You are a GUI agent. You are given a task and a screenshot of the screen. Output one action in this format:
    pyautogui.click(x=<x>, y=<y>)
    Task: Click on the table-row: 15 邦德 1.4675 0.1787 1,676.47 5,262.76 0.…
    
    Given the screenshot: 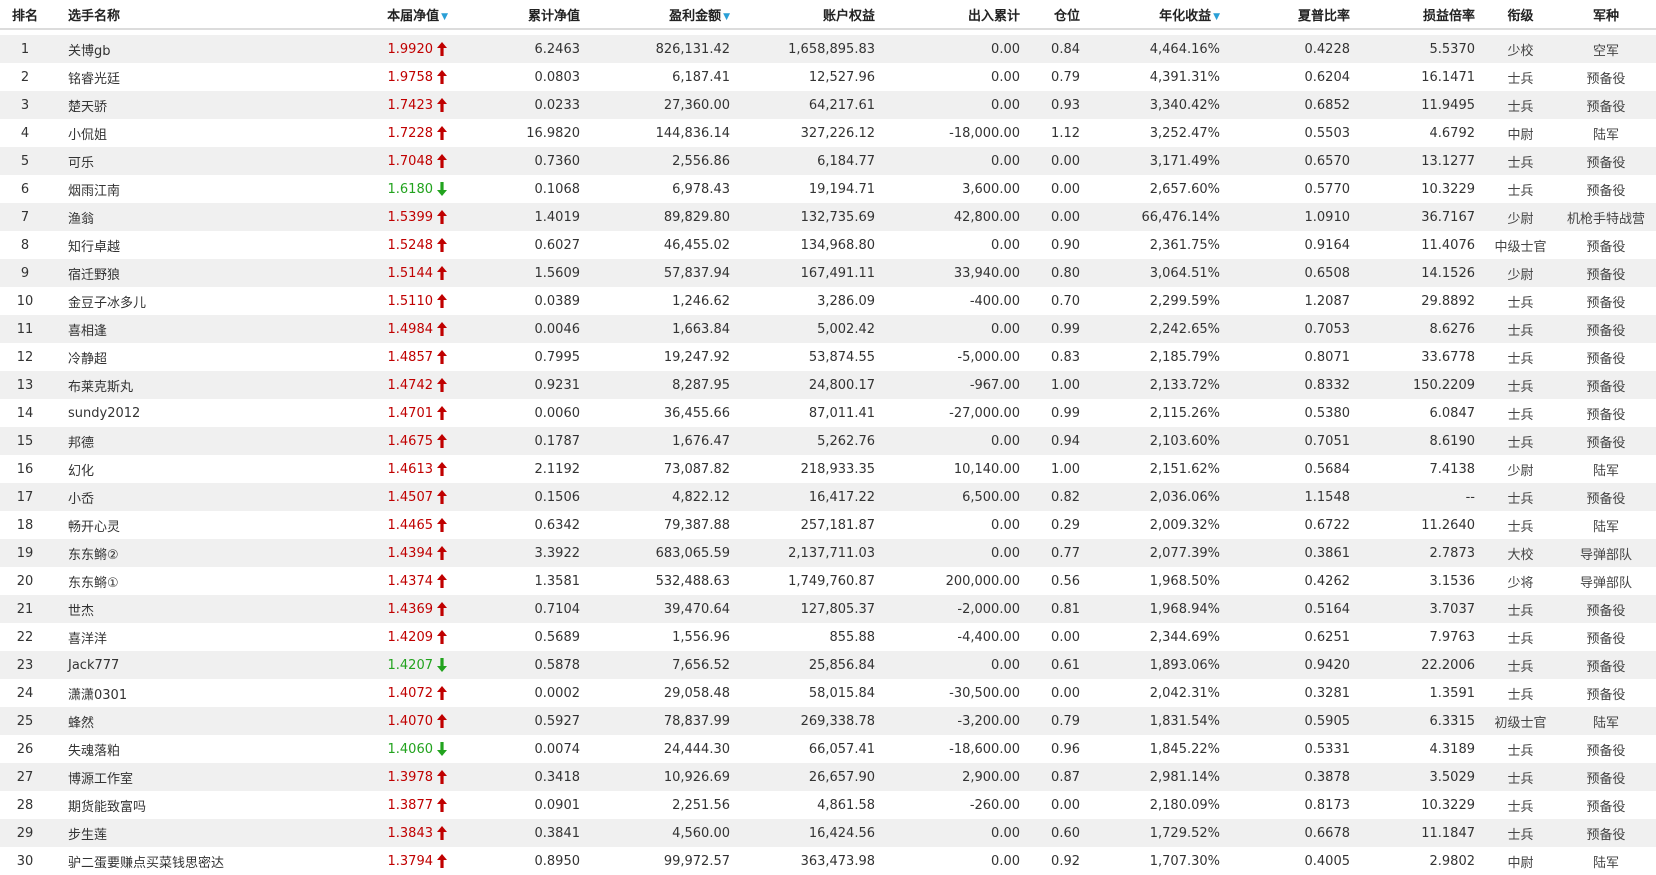 What is the action you would take?
    pyautogui.click(x=828, y=441)
    